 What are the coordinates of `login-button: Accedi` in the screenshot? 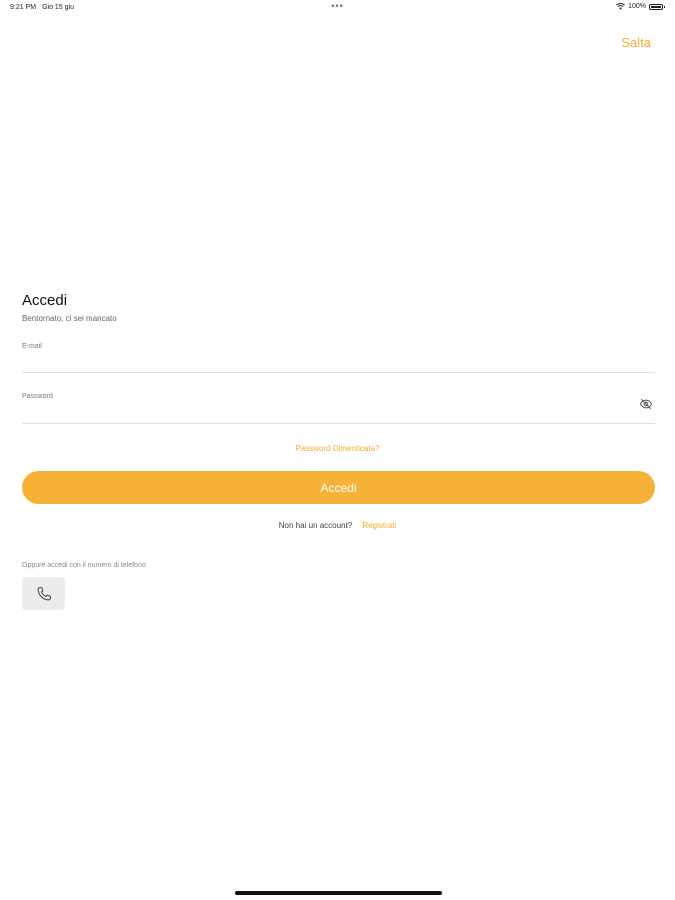 It's located at (338, 487).